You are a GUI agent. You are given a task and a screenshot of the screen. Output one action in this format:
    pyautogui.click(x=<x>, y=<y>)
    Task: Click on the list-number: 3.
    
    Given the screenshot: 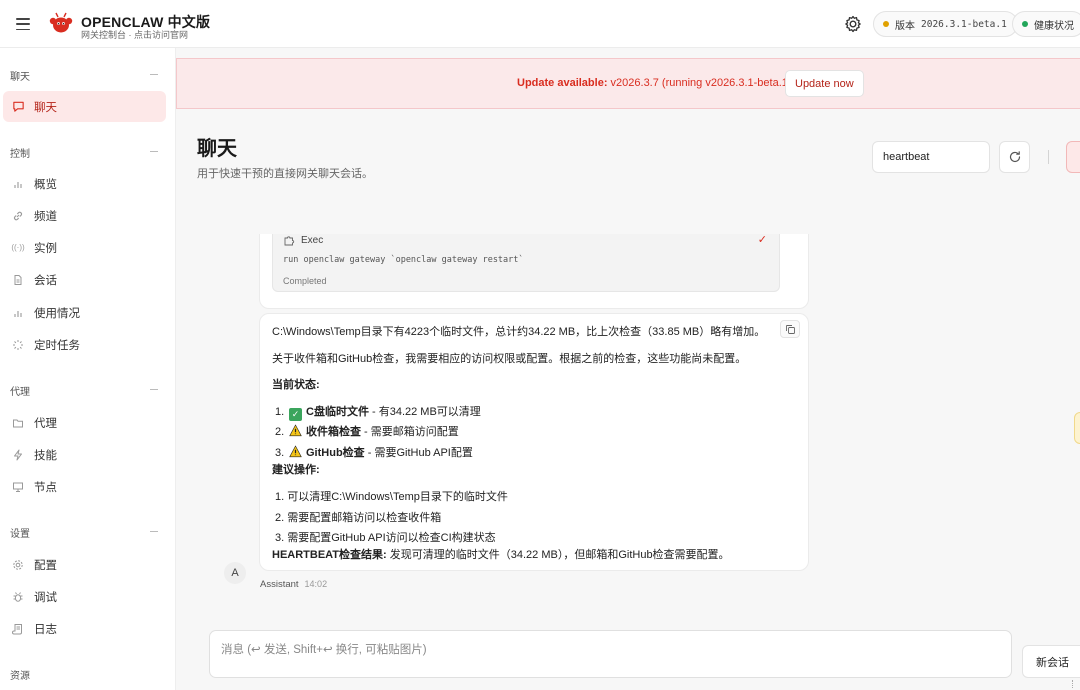 What is the action you would take?
    pyautogui.click(x=280, y=453)
    